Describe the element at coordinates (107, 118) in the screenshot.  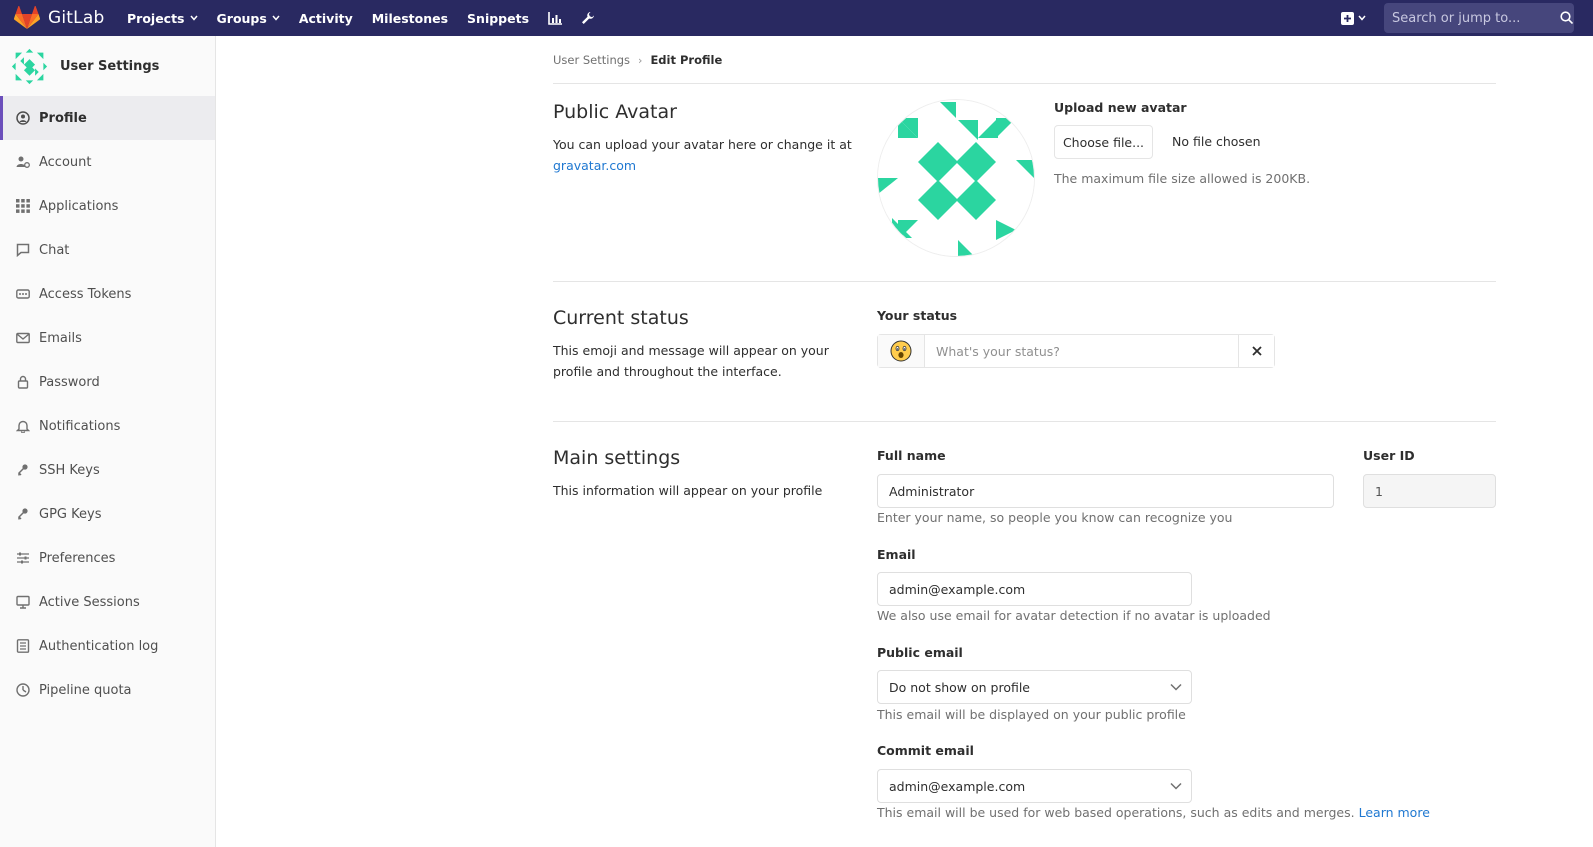
I see `sidebar-item-profile: Profile` at that location.